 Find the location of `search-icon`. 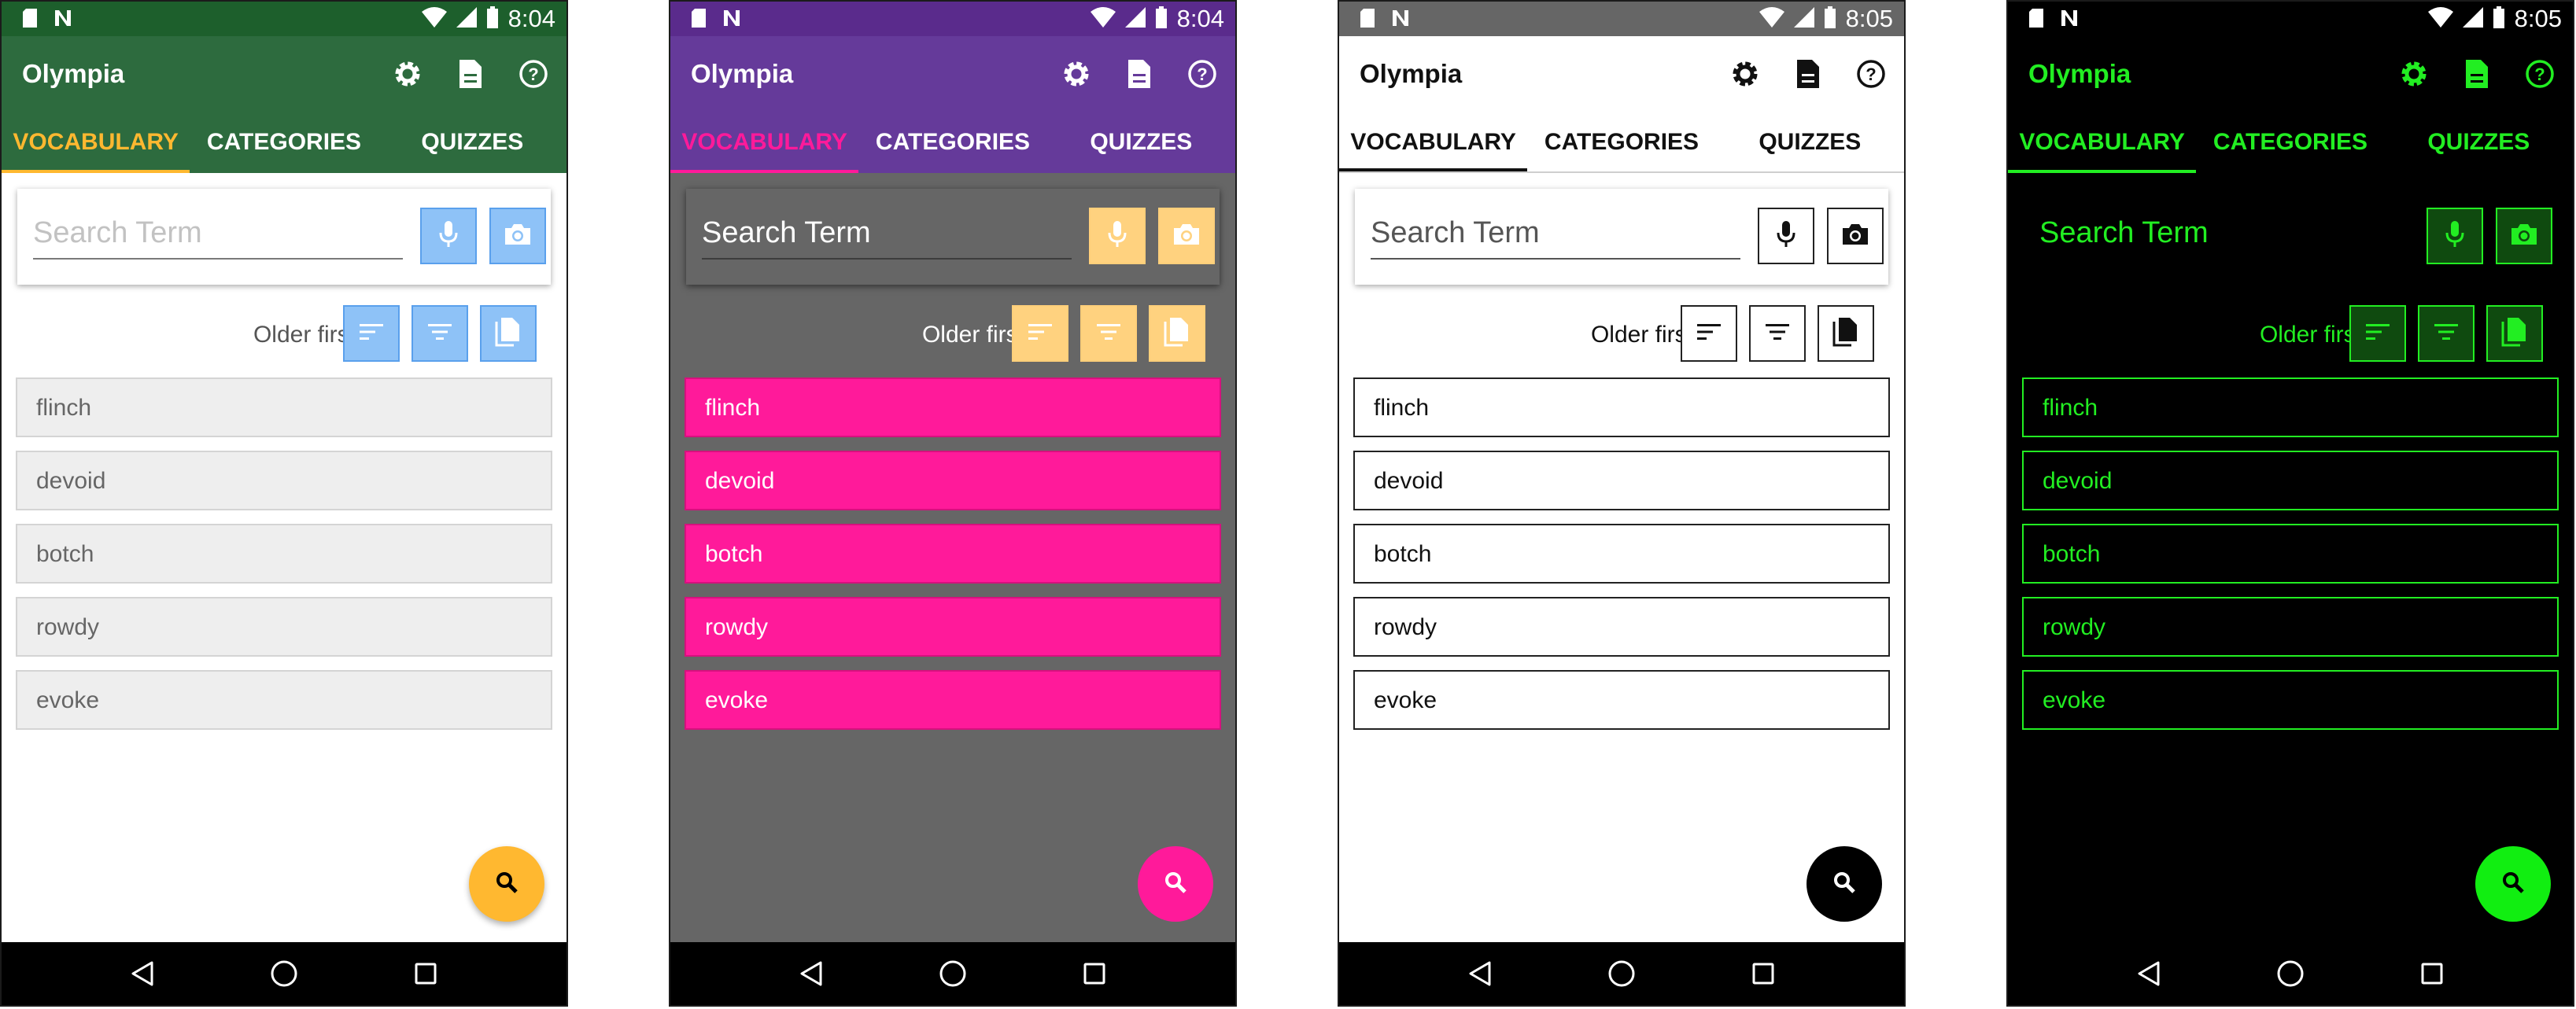

search-icon is located at coordinates (2513, 884).